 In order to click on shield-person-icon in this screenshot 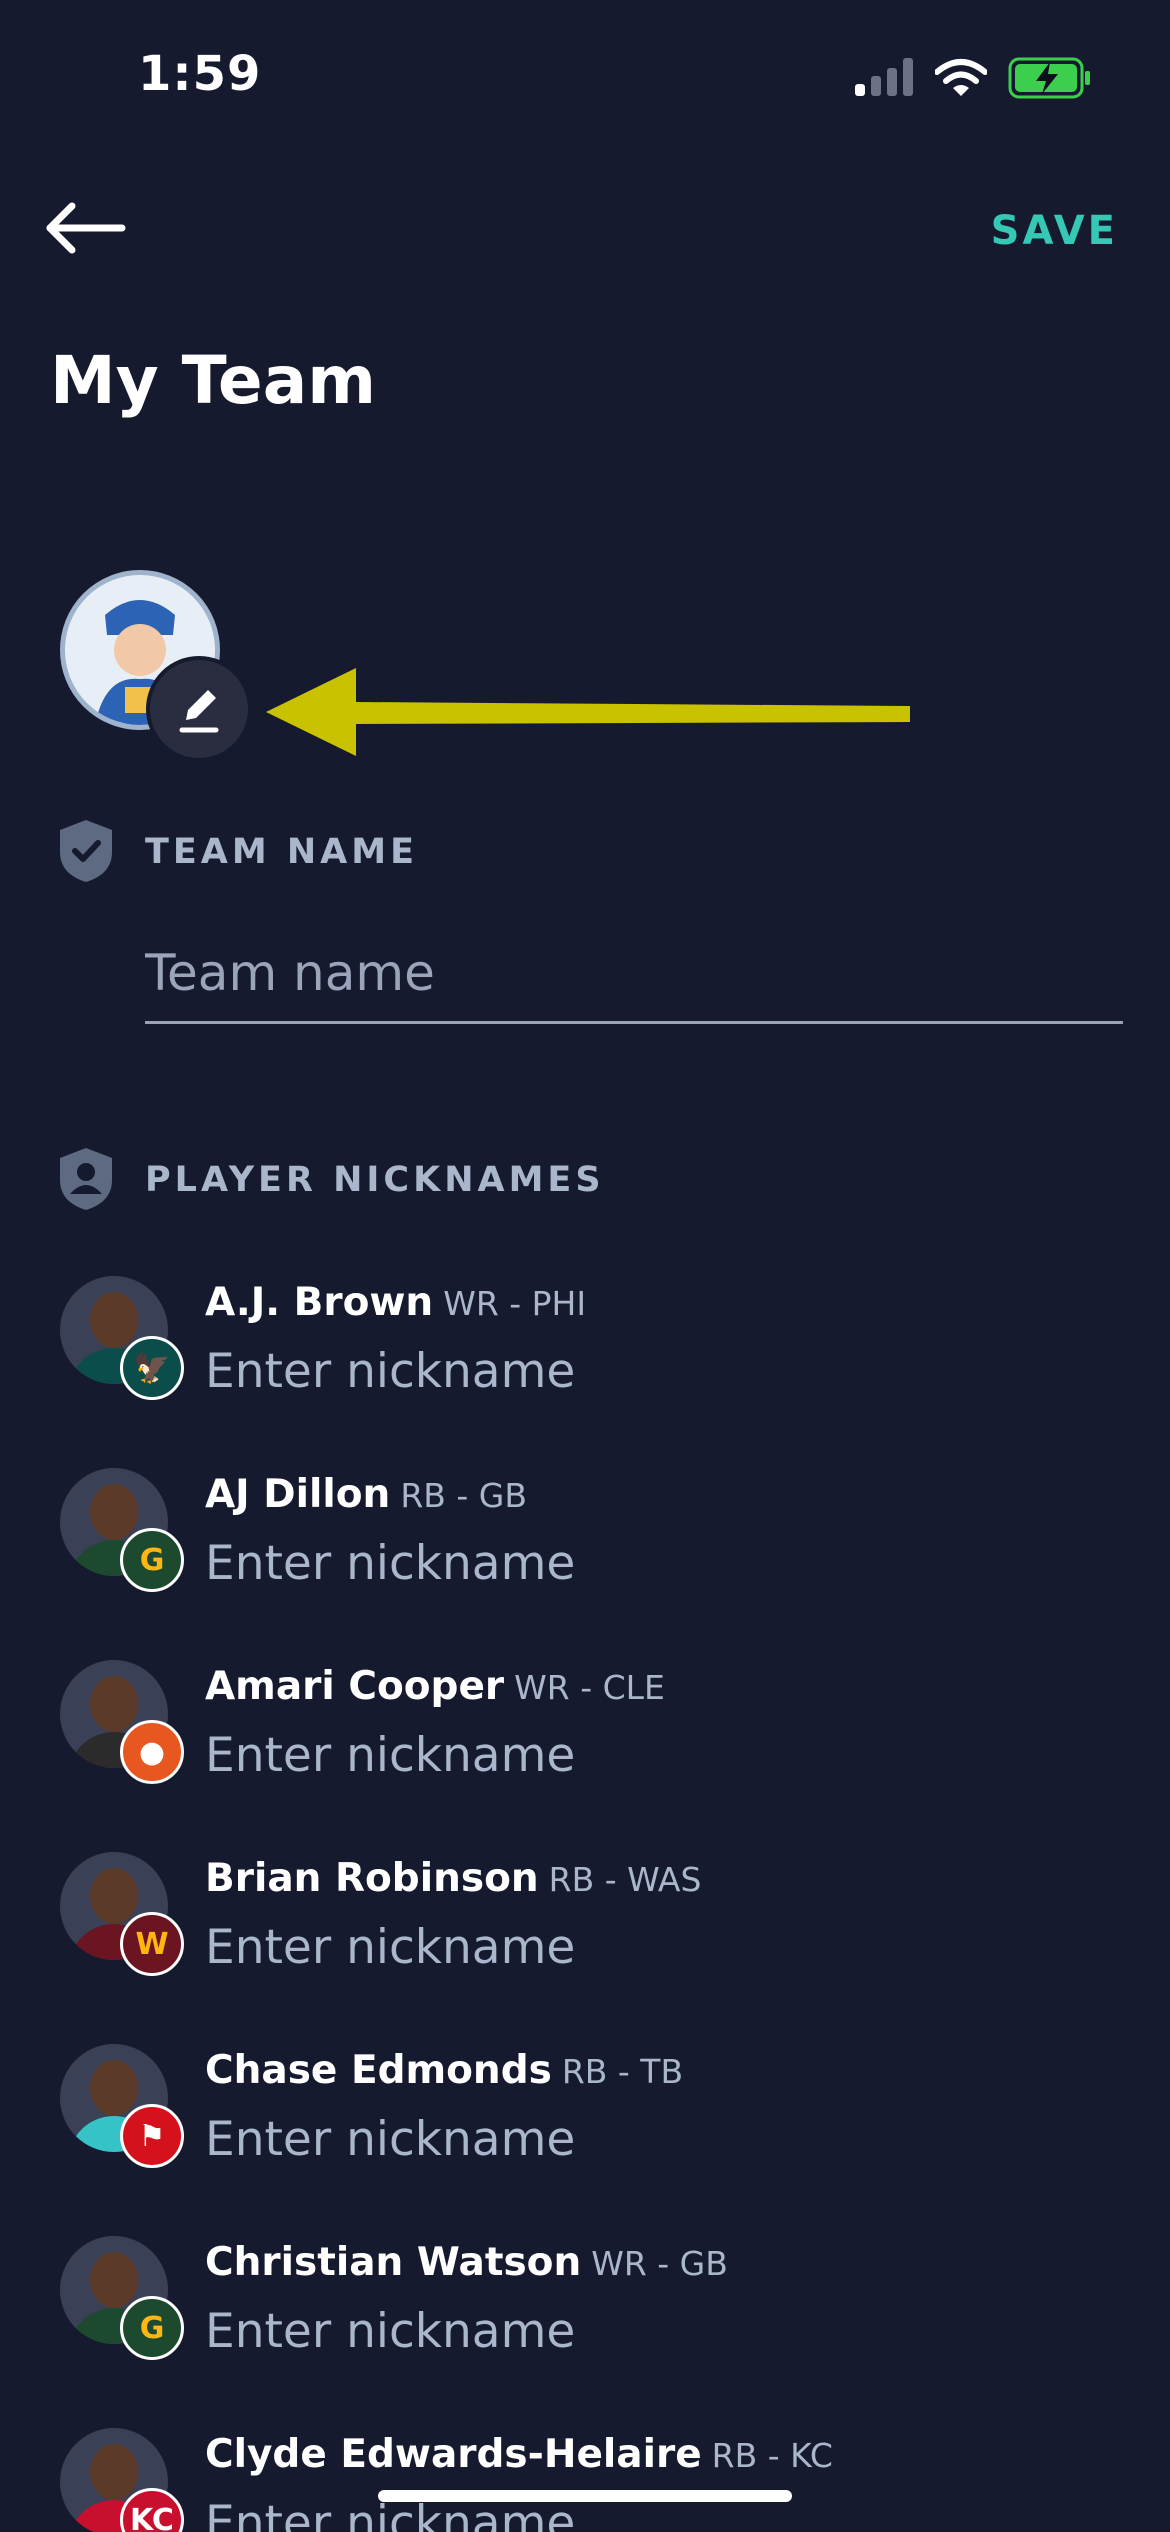, I will do `click(86, 1179)`.